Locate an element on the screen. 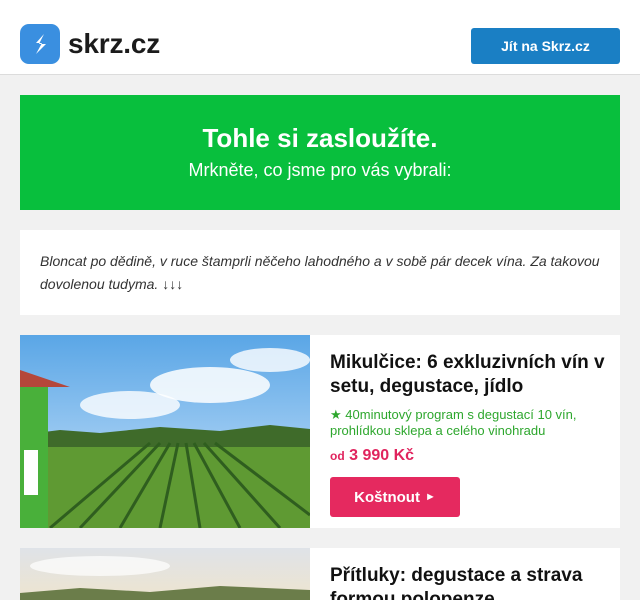 The image size is (640, 600). go-to-skrz-button: Jít na Skrz.cz is located at coordinates (545, 46).